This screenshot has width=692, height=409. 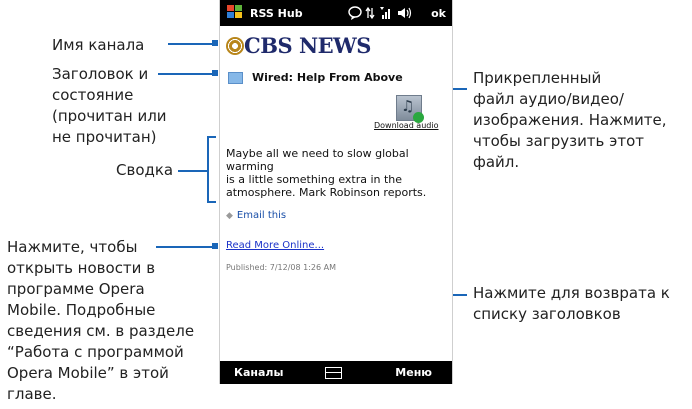 I want to click on chat-icon, so click(x=355, y=13).